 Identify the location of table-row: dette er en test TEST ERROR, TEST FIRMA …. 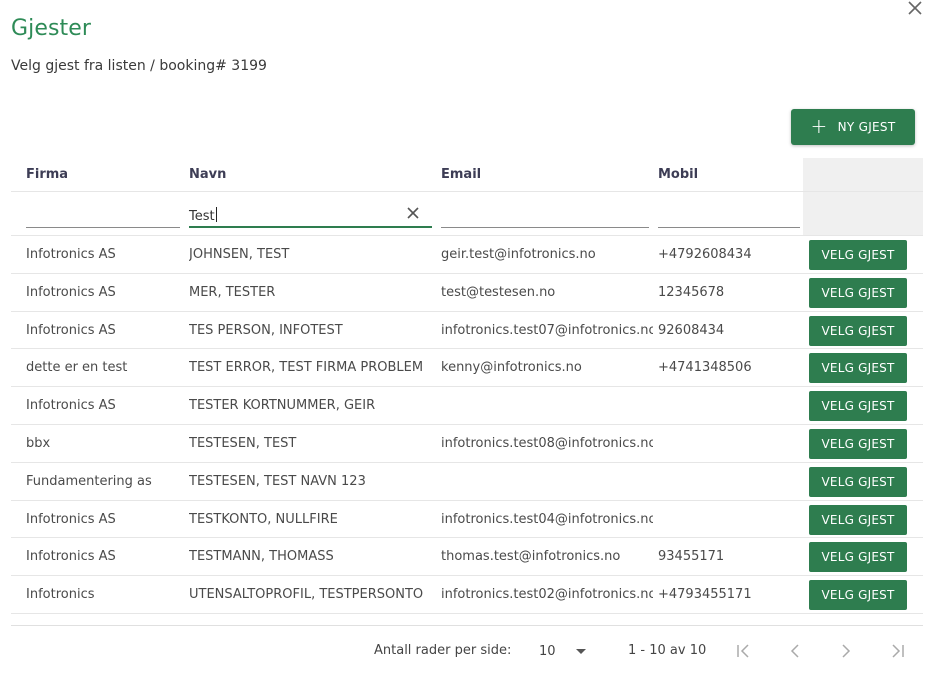
(467, 368).